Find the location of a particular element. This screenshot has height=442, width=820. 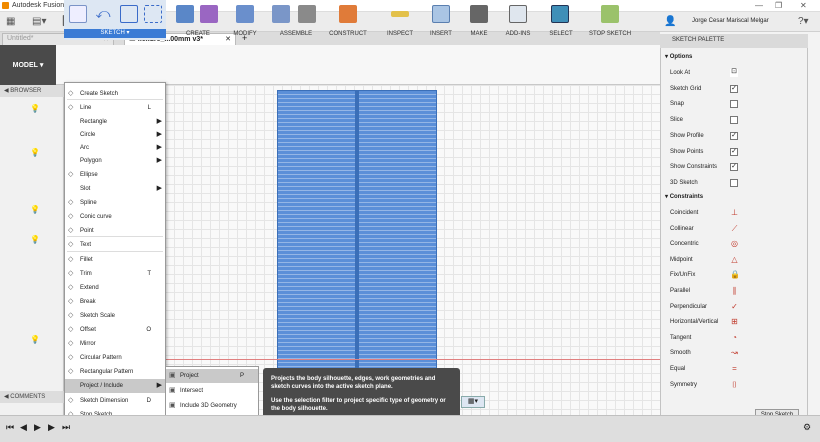

menu-item-trim: ◇ Trim T is located at coordinates (115, 274).